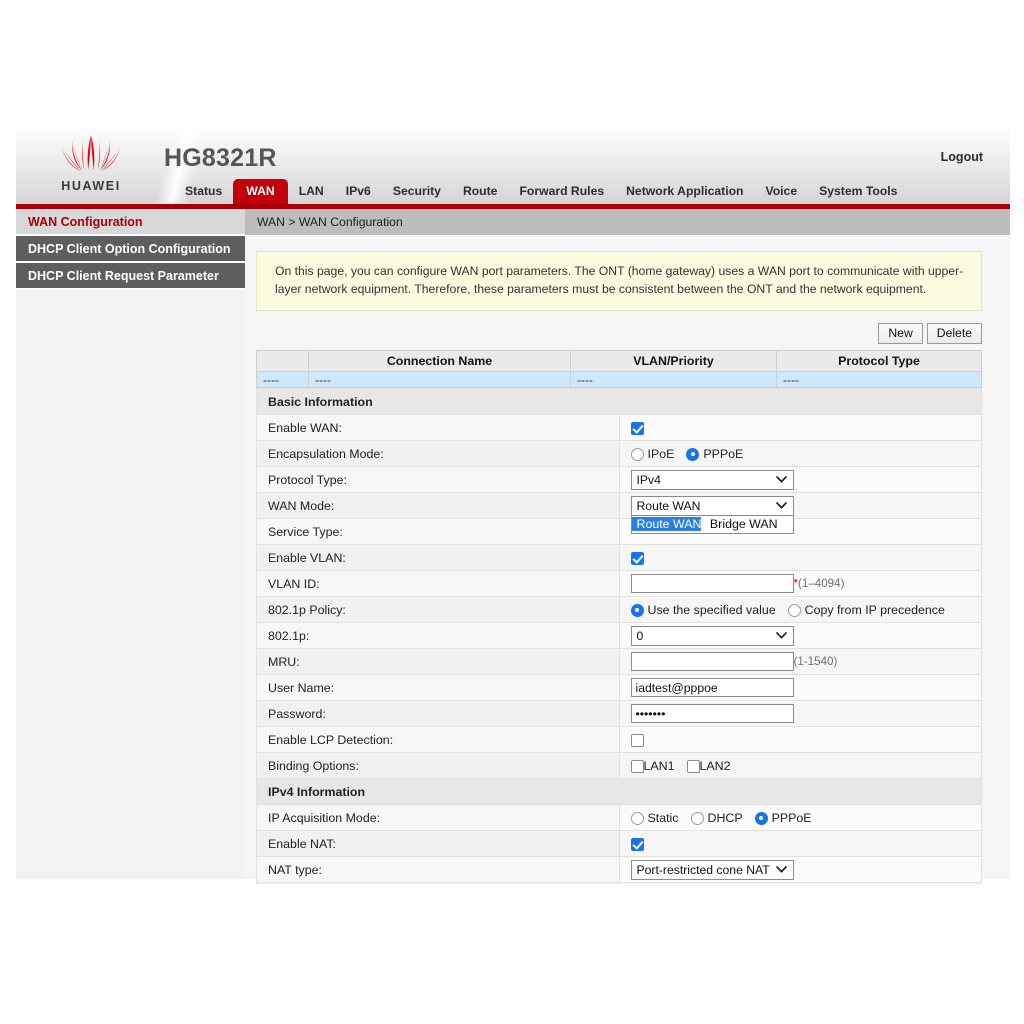 The height and width of the screenshot is (1024, 1024). Describe the element at coordinates (900, 334) in the screenshot. I see `new-button: New` at that location.